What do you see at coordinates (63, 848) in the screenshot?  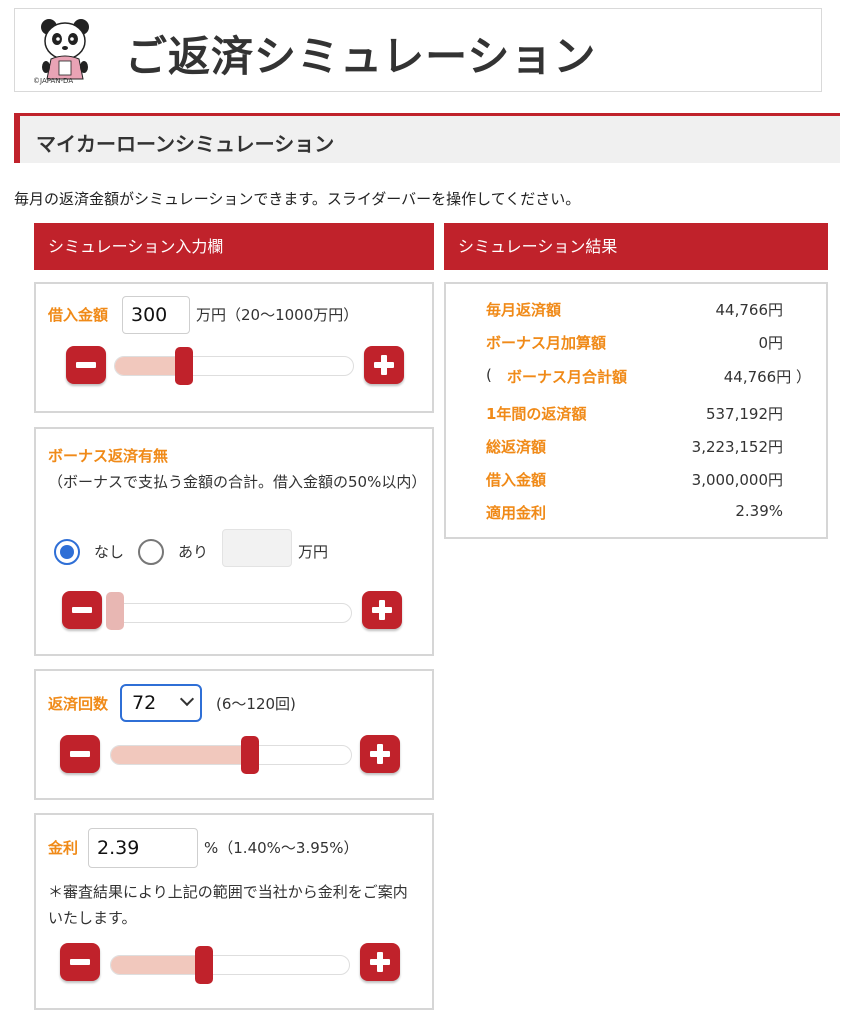 I see `interest-rate-label: 金利` at bounding box center [63, 848].